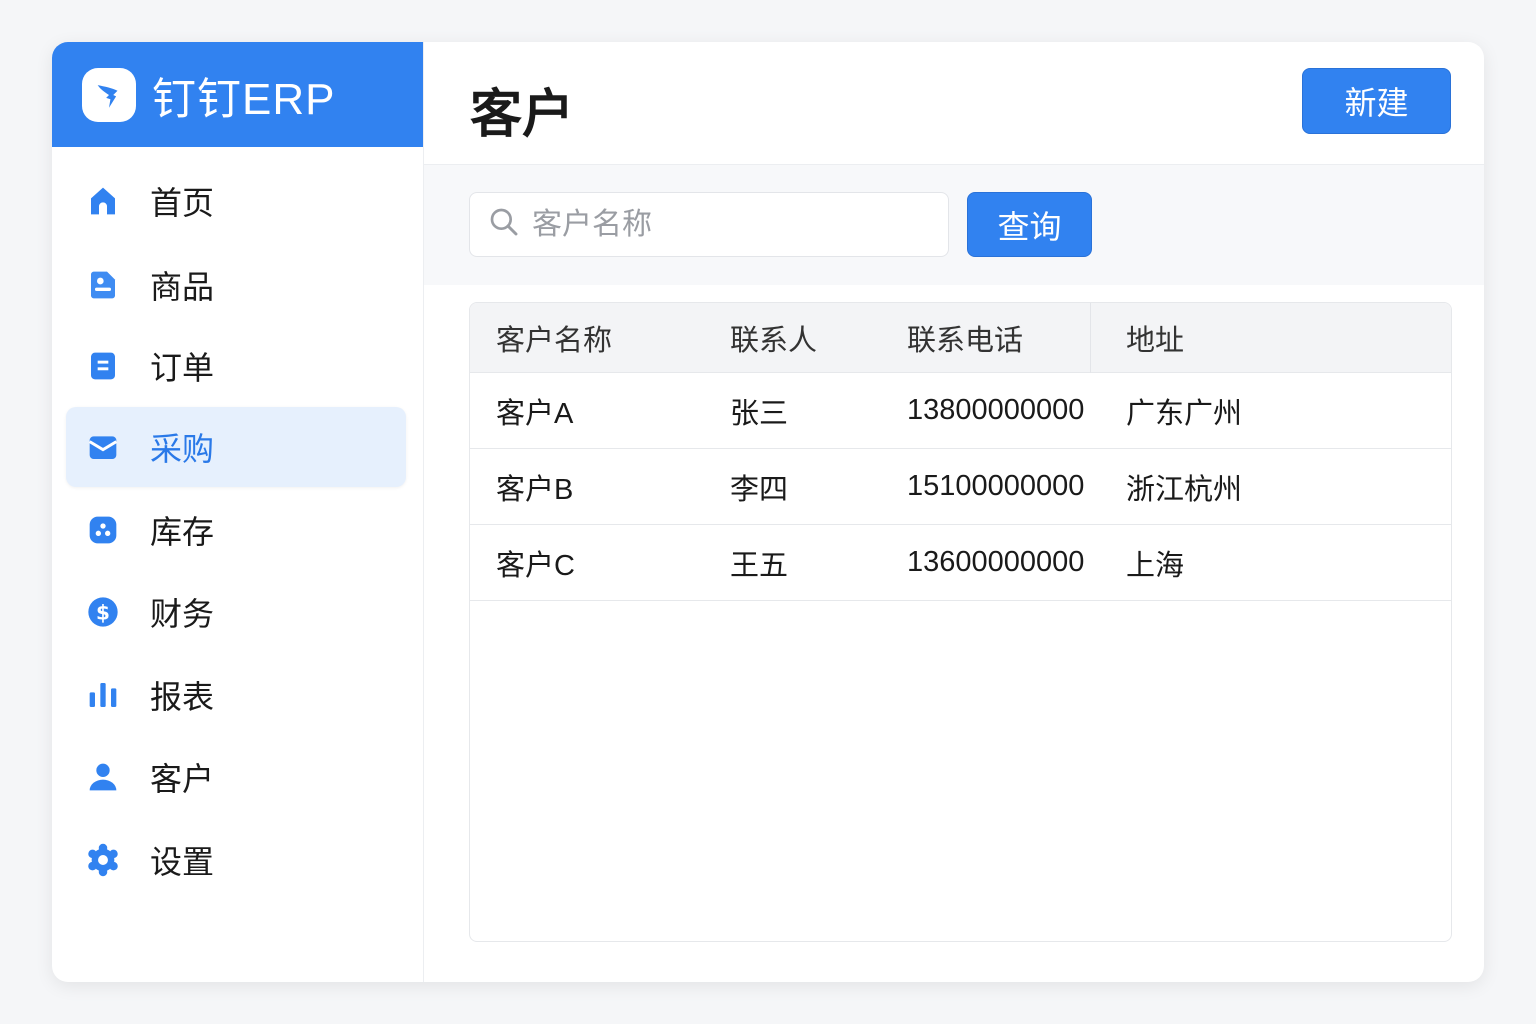 The width and height of the screenshot is (1536, 1024). Describe the element at coordinates (954, 225) in the screenshot. I see `search-bar: 查询` at that location.